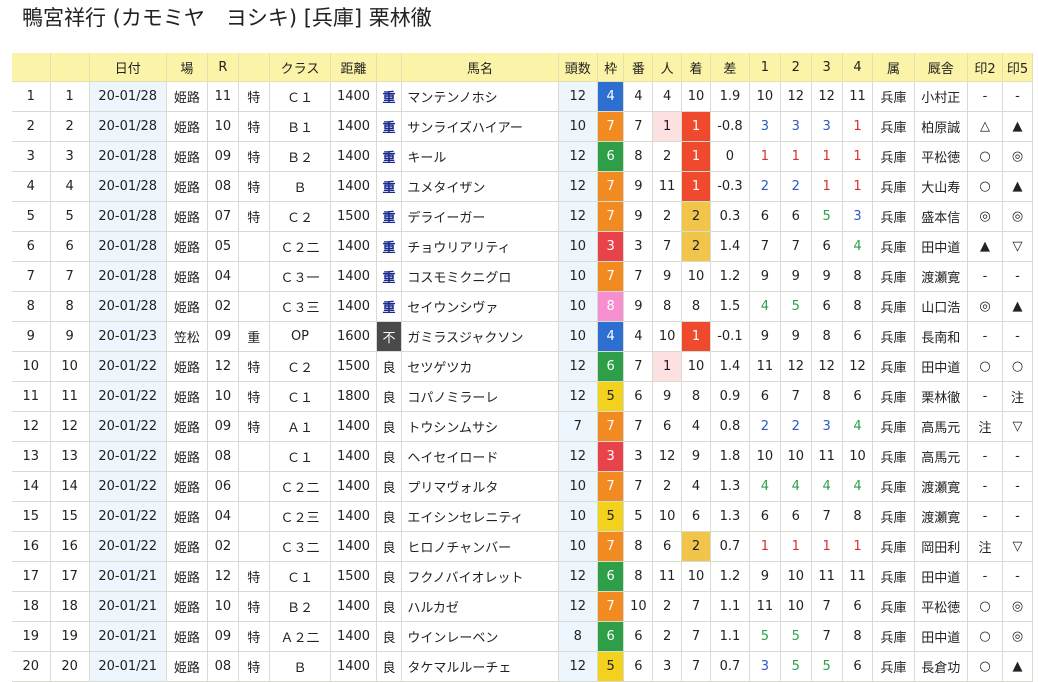  I want to click on horse-number: 8, so click(638, 576).